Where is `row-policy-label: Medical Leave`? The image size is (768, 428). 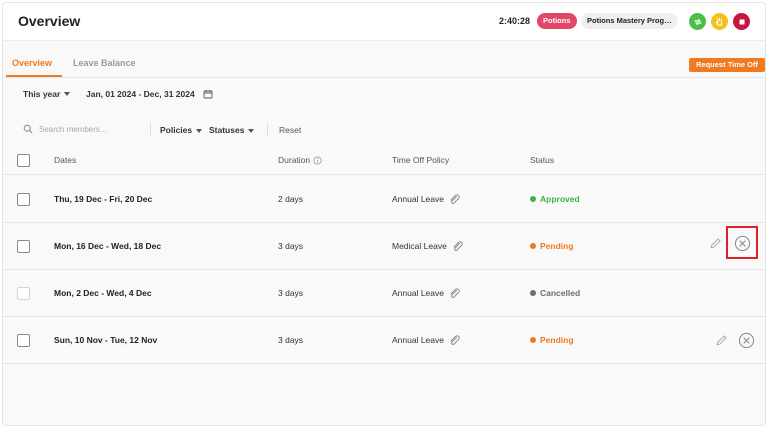
row-policy-label: Medical Leave is located at coordinates (419, 246).